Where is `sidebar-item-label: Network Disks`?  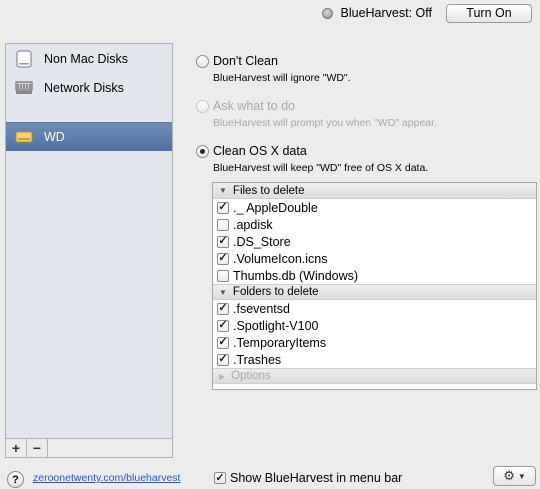 sidebar-item-label: Network Disks is located at coordinates (84, 87).